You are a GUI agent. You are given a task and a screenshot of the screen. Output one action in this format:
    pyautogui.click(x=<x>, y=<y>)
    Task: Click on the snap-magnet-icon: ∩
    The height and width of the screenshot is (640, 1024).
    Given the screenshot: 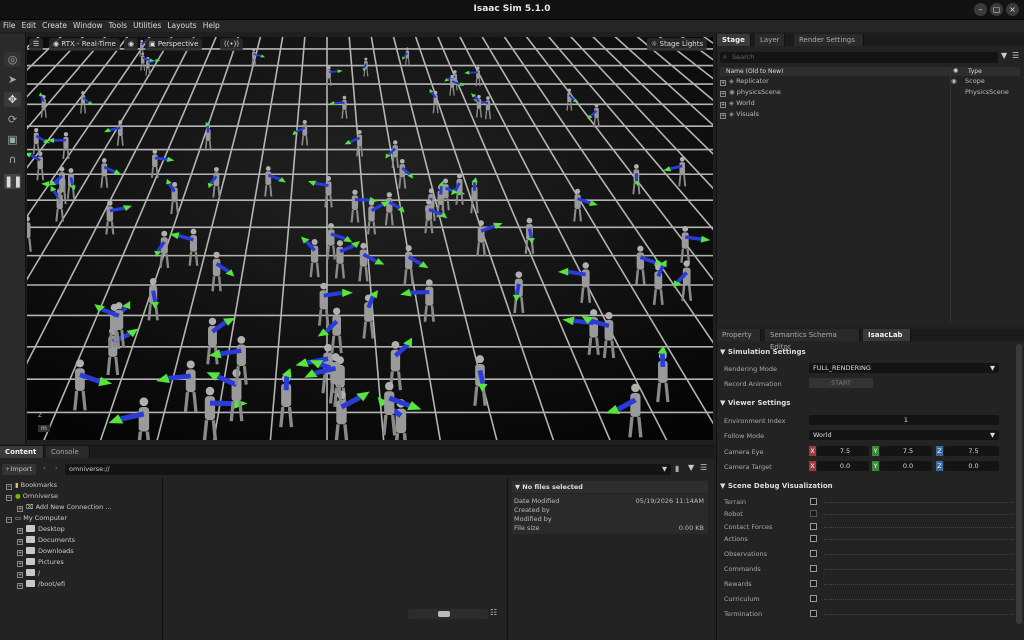 What is the action you would take?
    pyautogui.click(x=12, y=159)
    